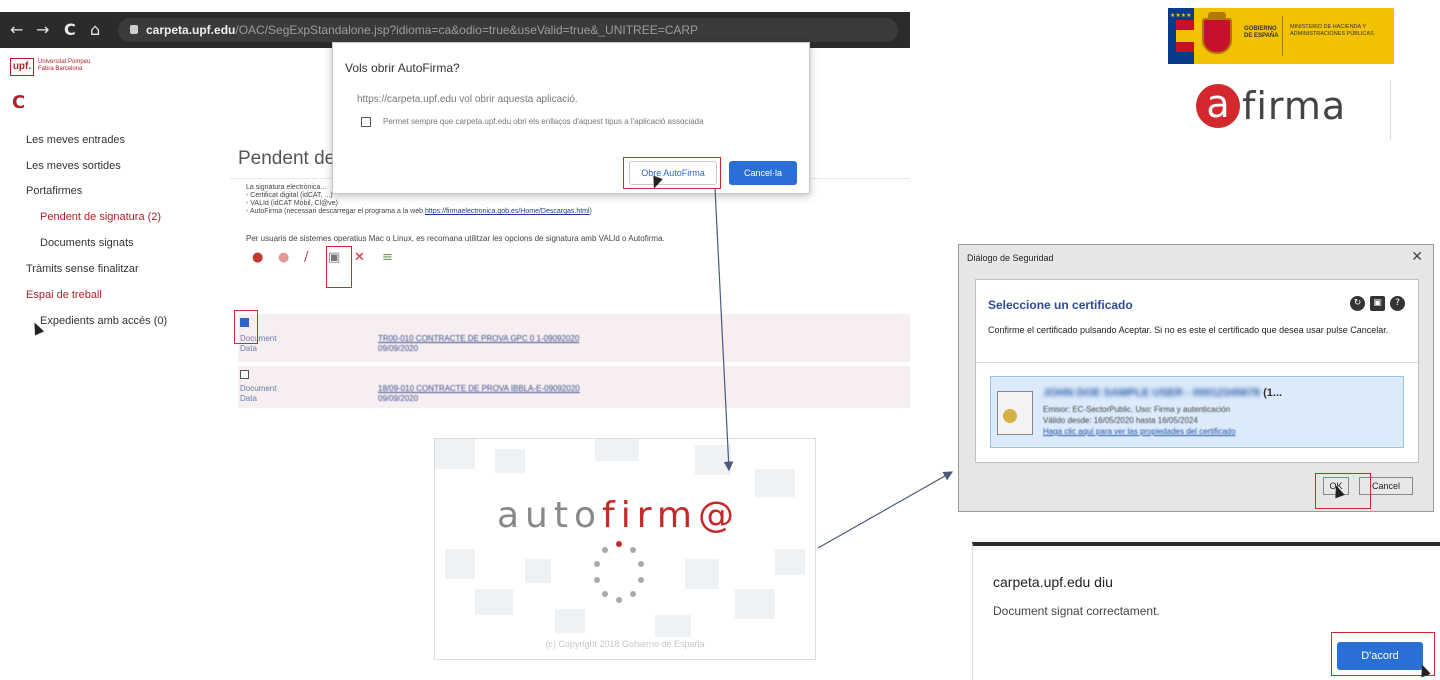  What do you see at coordinates (54, 191) in the screenshot?
I see `sidebar-item-portafirmes: Portafirmes` at bounding box center [54, 191].